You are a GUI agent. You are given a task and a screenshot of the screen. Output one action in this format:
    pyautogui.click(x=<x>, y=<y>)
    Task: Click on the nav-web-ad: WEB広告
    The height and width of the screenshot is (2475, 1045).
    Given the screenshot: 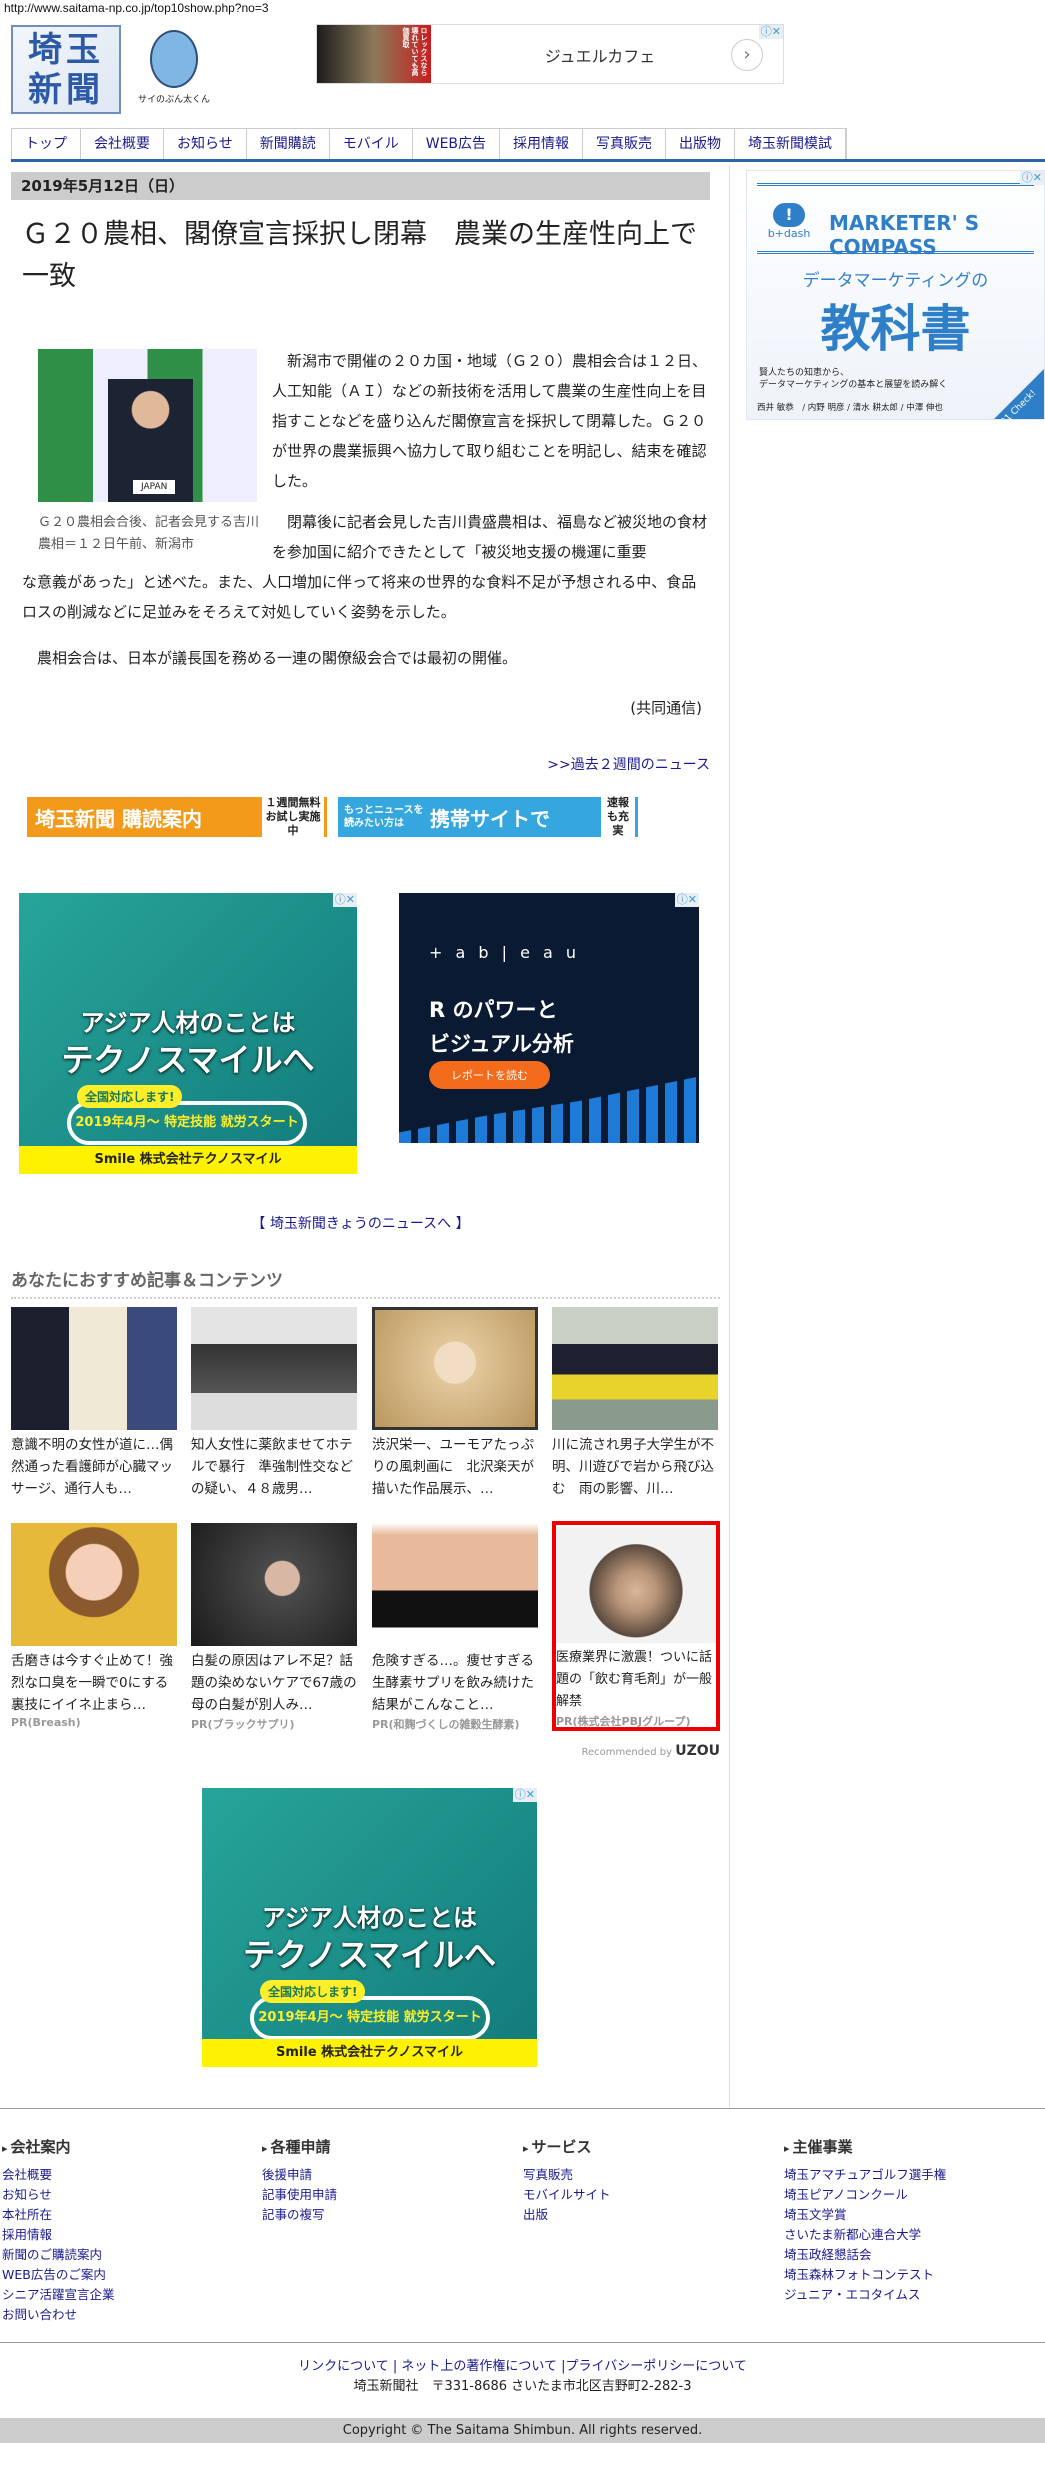 What is the action you would take?
    pyautogui.click(x=457, y=144)
    